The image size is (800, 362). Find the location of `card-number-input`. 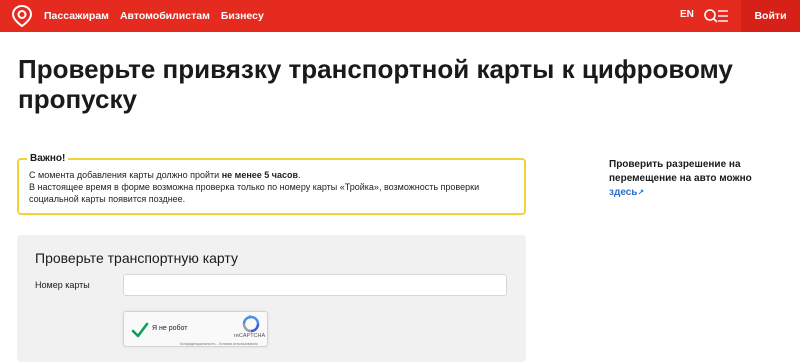

card-number-input is located at coordinates (315, 285).